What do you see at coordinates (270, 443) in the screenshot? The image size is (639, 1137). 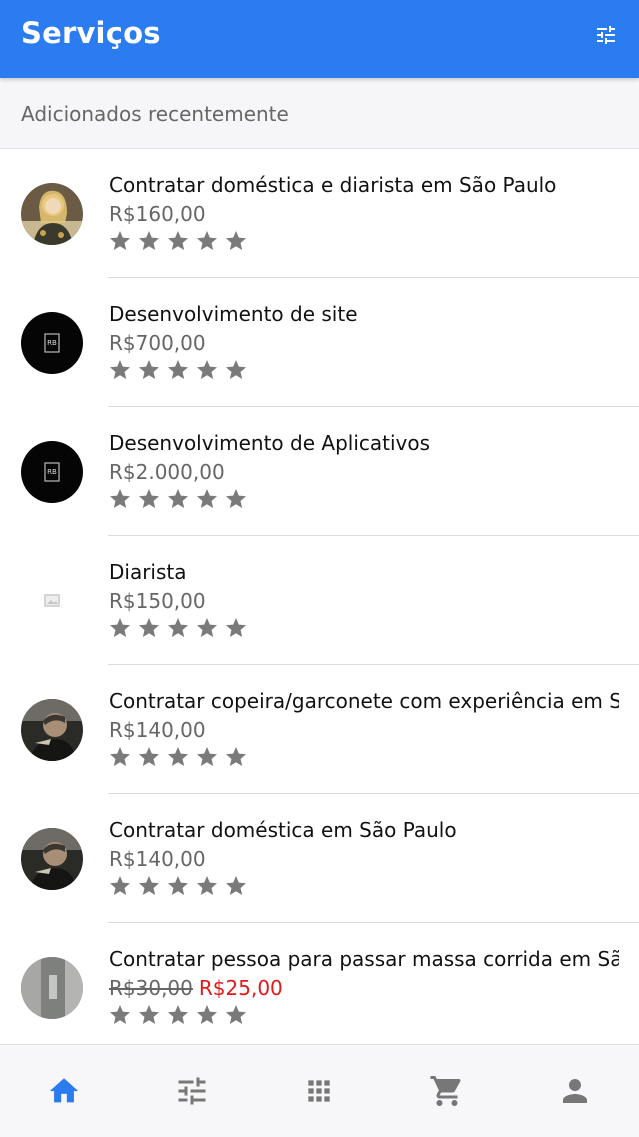 I see `item-title: Desenvolvimento de Aplicativos` at bounding box center [270, 443].